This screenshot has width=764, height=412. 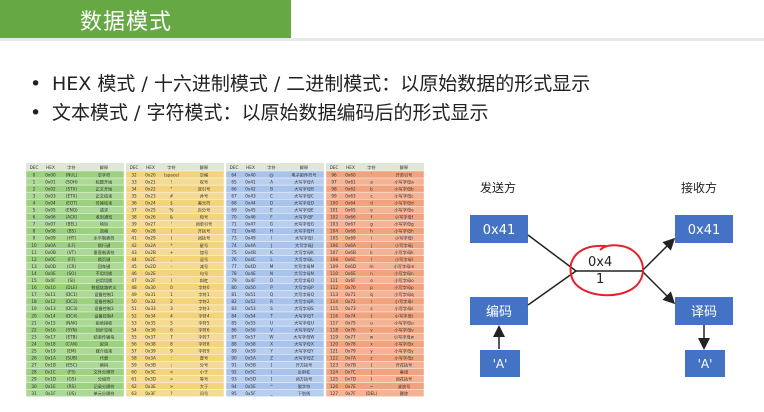 What do you see at coordinates (371, 287) in the screenshot?
I see `ascii-table-cell: p` at bounding box center [371, 287].